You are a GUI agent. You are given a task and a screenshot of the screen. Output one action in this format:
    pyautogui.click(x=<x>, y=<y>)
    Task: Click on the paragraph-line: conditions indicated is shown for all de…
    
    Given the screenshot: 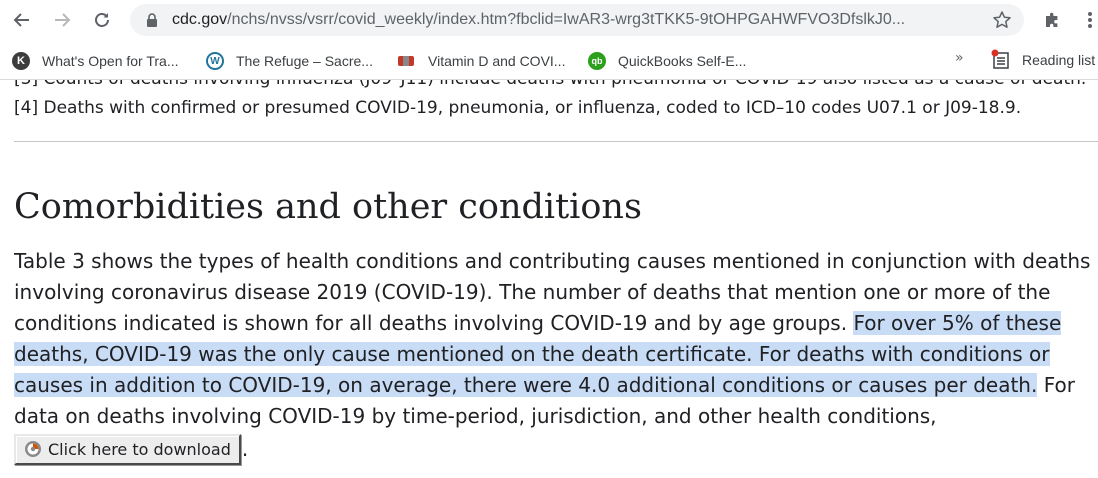 What is the action you would take?
    pyautogui.click(x=554, y=323)
    